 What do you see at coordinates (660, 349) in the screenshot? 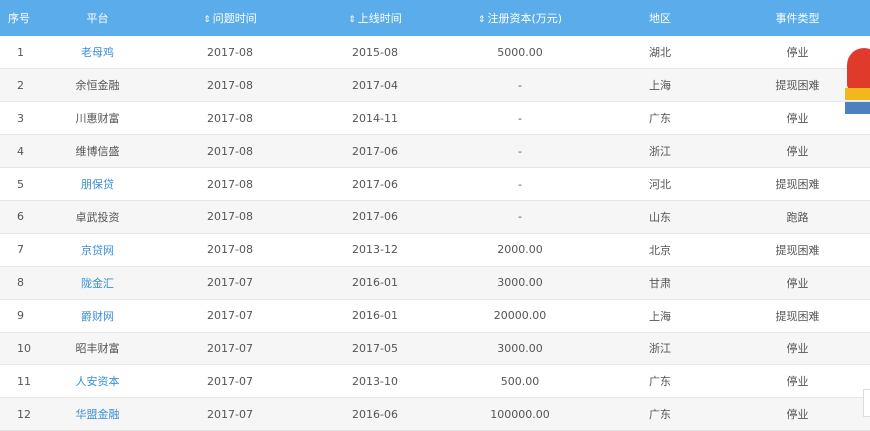
I see `cell-region: 浙江` at bounding box center [660, 349].